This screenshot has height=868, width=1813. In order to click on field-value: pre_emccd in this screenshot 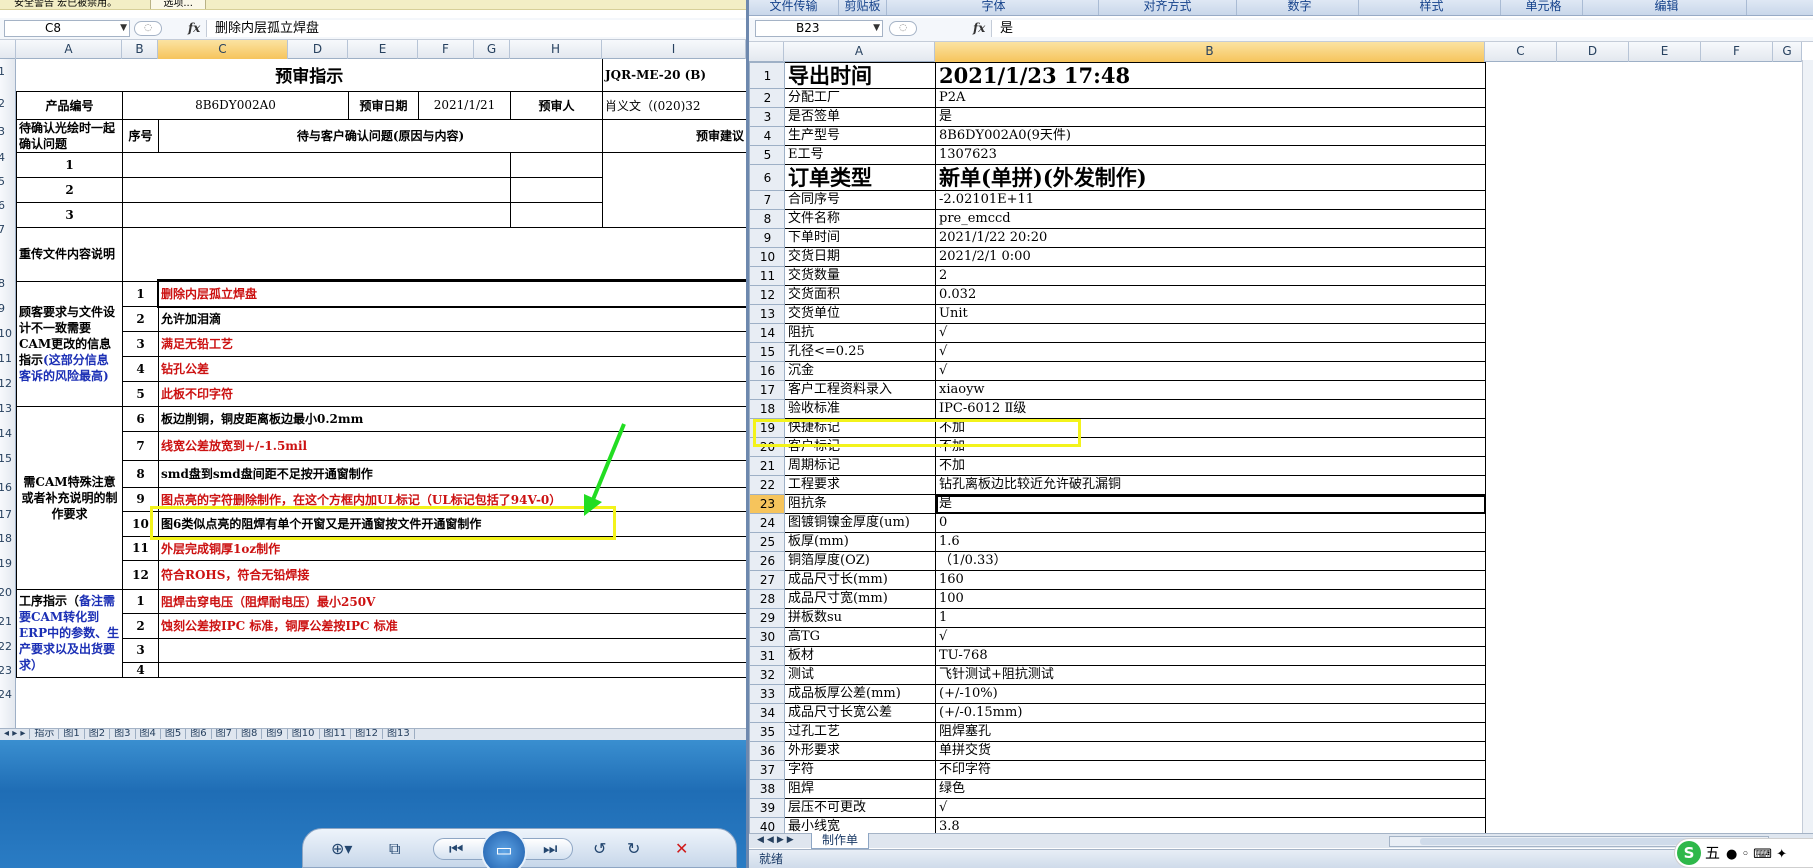, I will do `click(1210, 219)`.